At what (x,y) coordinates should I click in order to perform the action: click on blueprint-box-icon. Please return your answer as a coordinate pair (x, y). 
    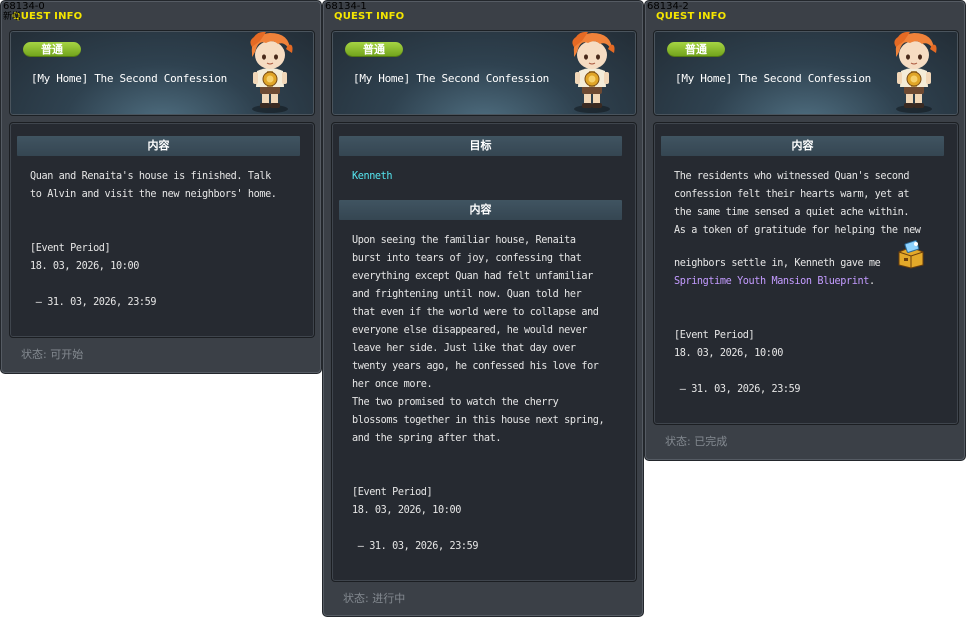
    Looking at the image, I should click on (911, 254).